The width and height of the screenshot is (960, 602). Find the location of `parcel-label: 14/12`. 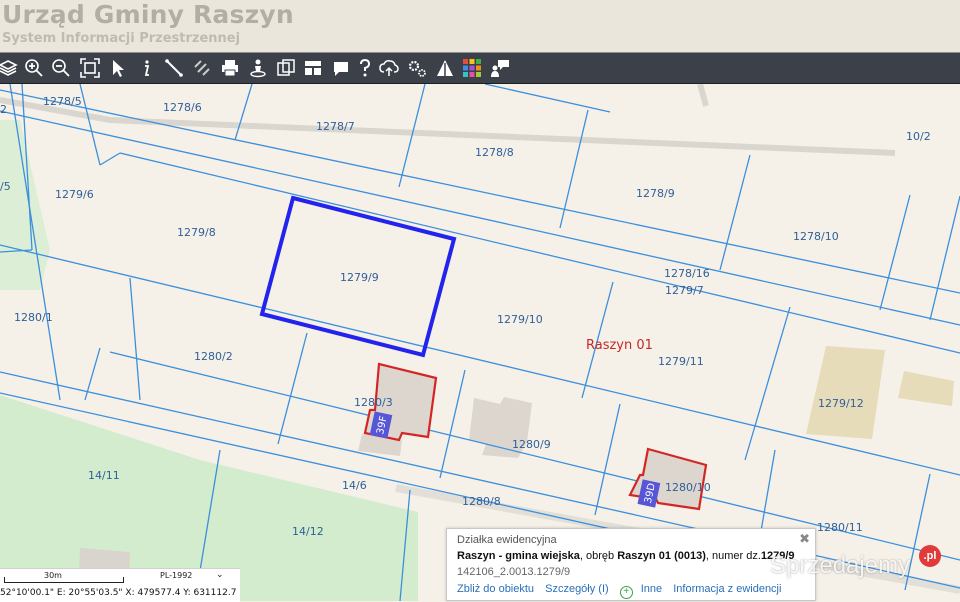

parcel-label: 14/12 is located at coordinates (308, 531).